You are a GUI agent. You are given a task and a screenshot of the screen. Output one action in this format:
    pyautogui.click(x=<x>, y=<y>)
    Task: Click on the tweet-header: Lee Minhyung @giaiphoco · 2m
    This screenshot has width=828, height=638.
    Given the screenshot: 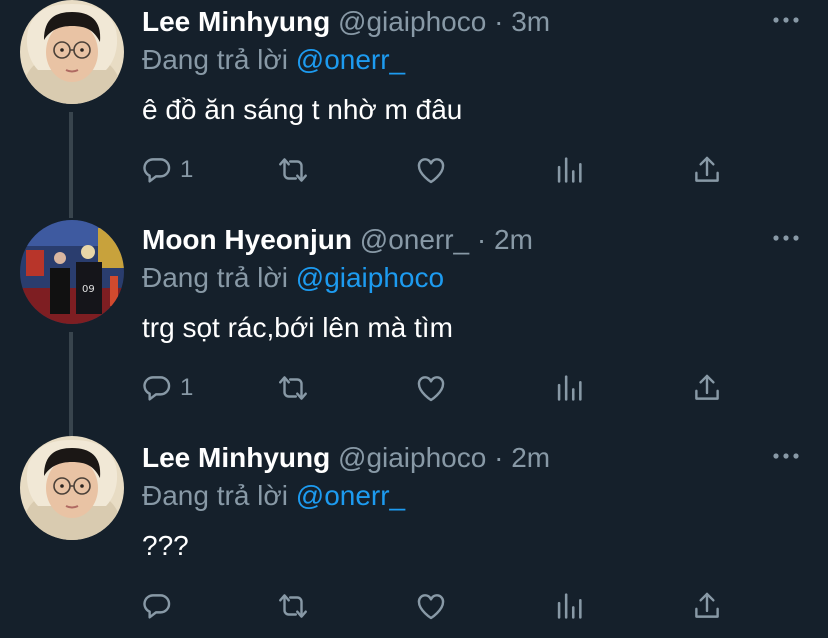 What is the action you would take?
    pyautogui.click(x=346, y=458)
    